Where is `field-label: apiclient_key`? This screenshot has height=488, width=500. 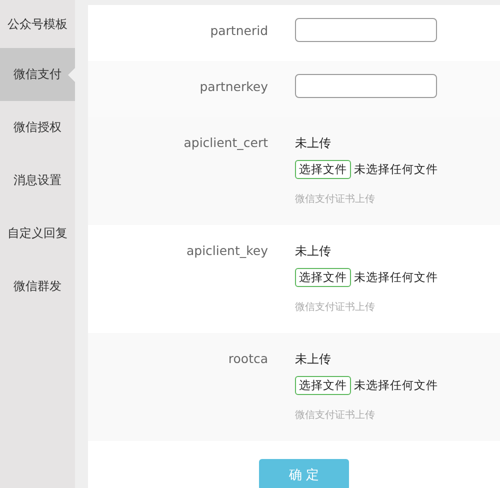
field-label: apiclient_key is located at coordinates (226, 251).